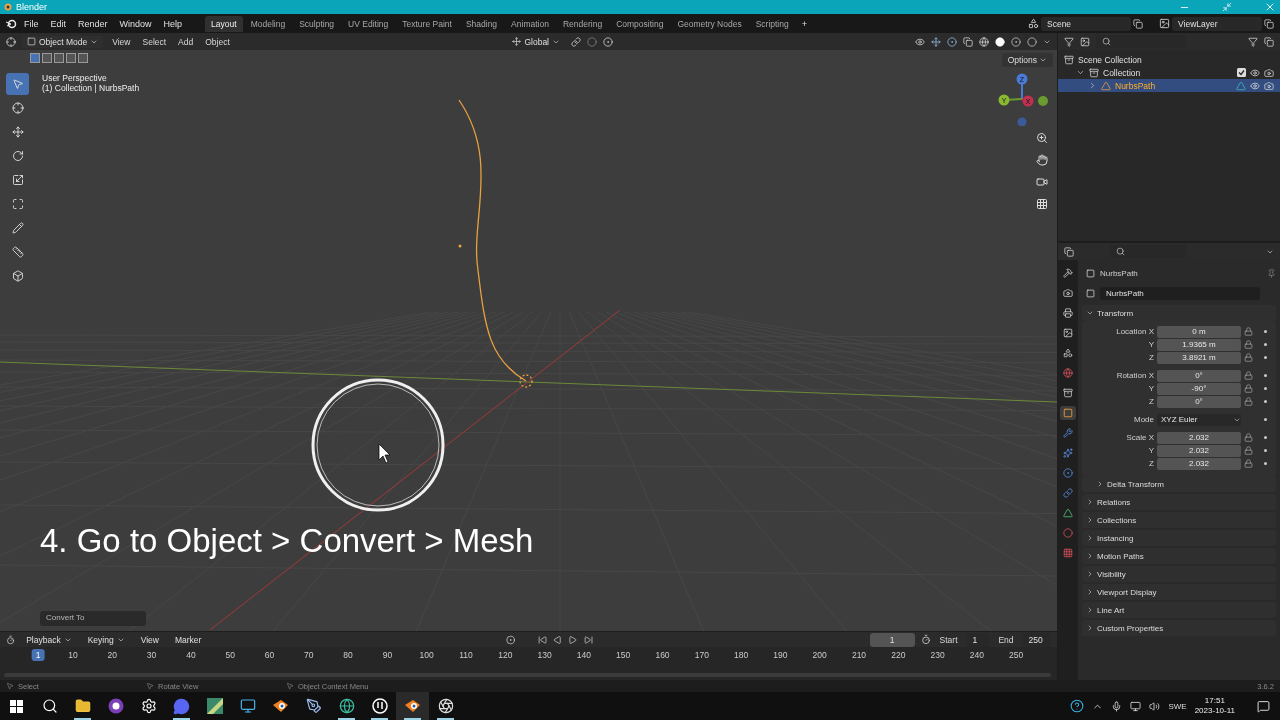  I want to click on panel-header: Relations, so click(1179, 502).